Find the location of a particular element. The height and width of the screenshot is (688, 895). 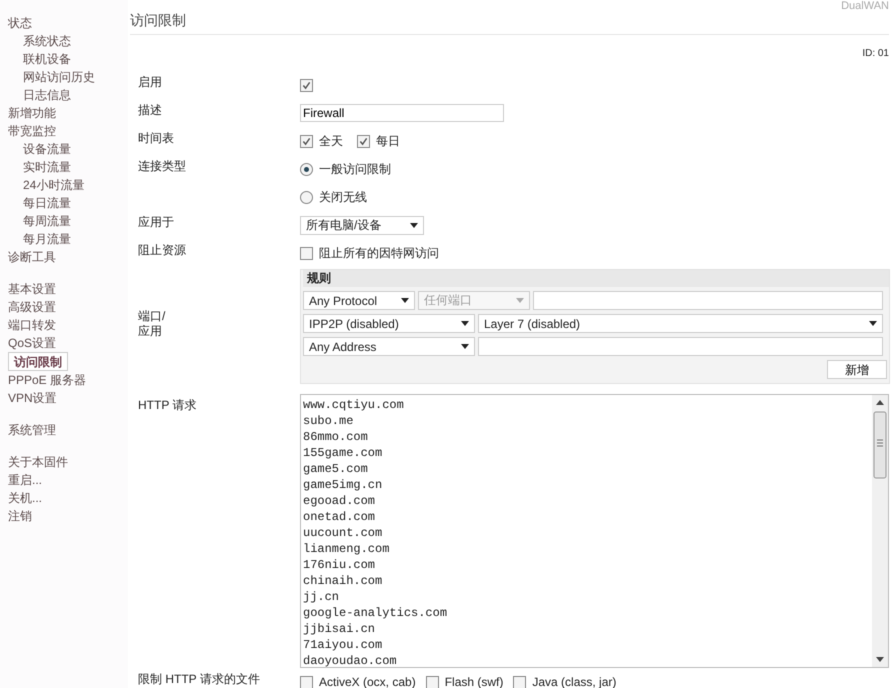

add-button: 新增 is located at coordinates (857, 369).